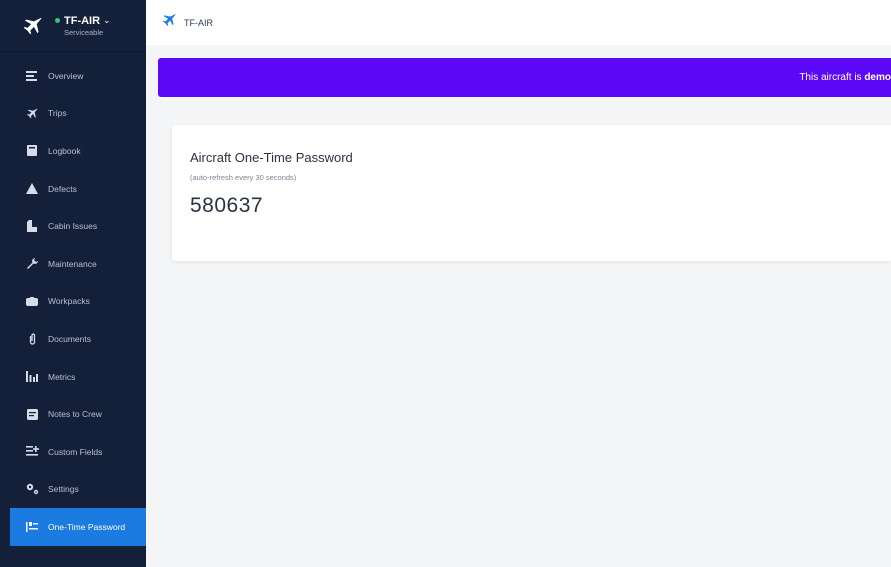  I want to click on sidebar-item-workpacks: Workpacks, so click(73, 302).